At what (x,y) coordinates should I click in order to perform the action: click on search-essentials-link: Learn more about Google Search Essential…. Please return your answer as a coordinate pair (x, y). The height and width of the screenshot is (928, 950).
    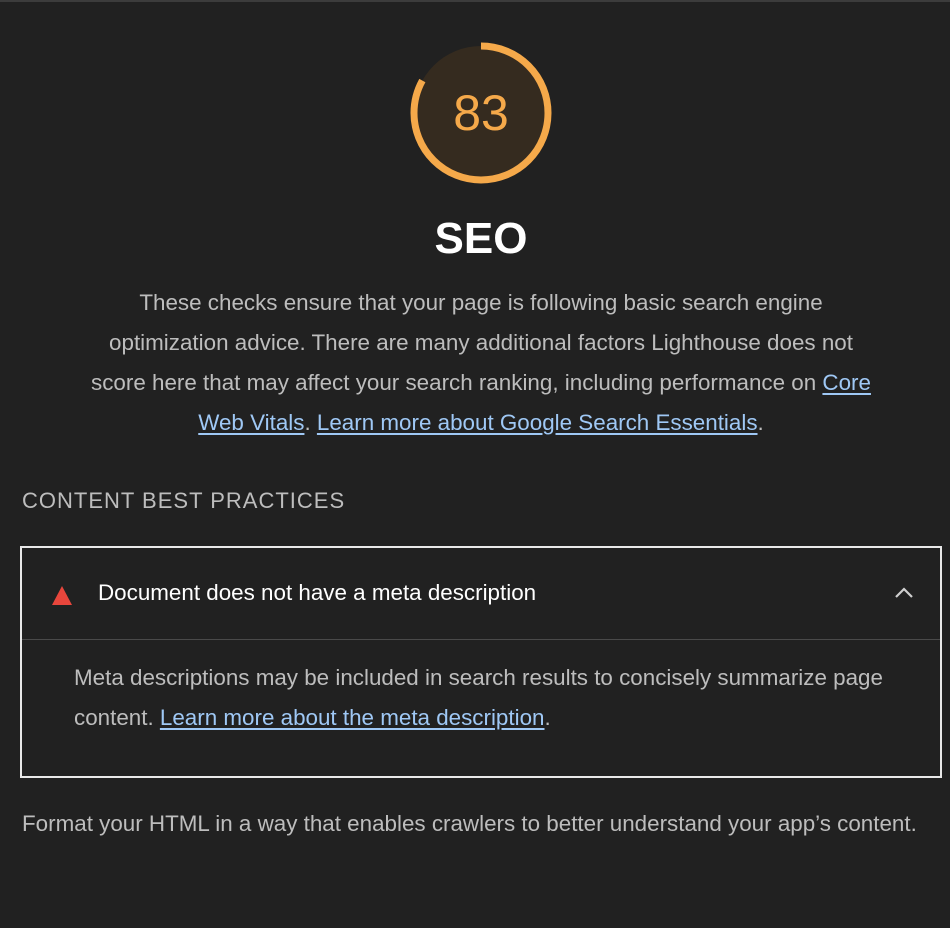
    Looking at the image, I should click on (537, 422).